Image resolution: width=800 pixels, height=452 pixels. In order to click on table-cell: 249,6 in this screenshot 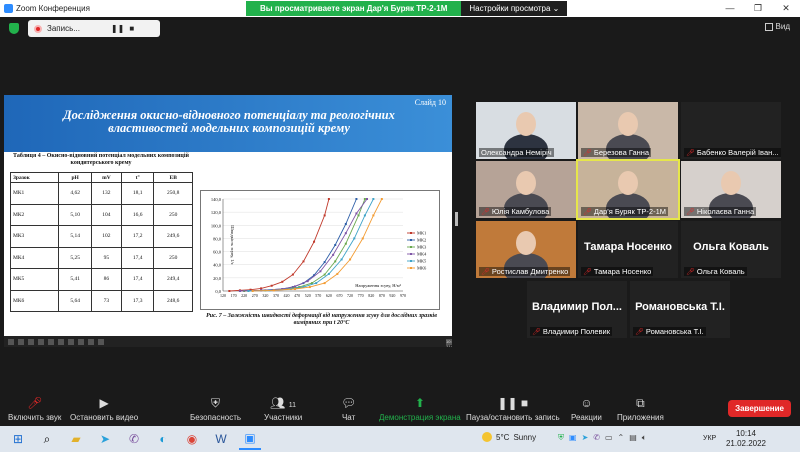, I will do `click(173, 236)`.